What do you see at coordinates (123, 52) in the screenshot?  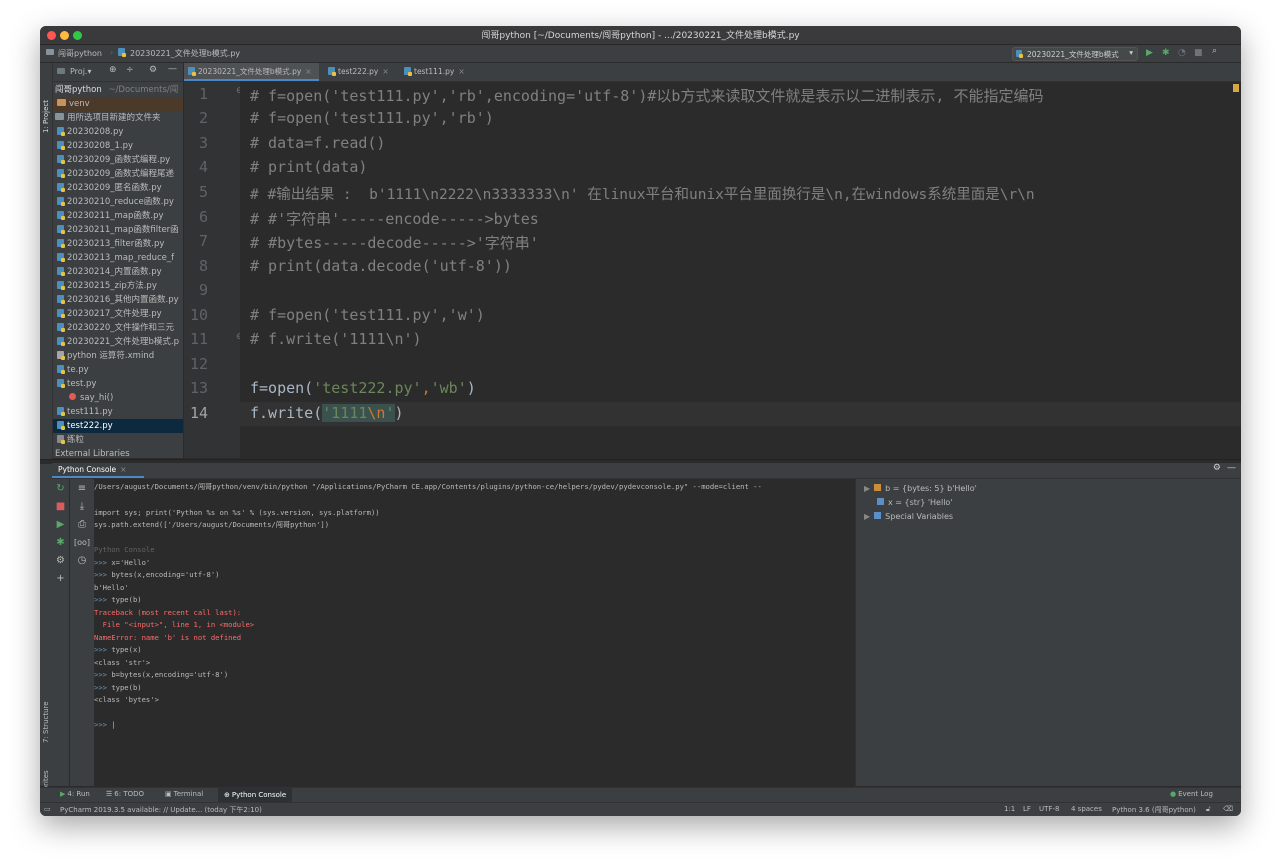 I see `file-icon` at bounding box center [123, 52].